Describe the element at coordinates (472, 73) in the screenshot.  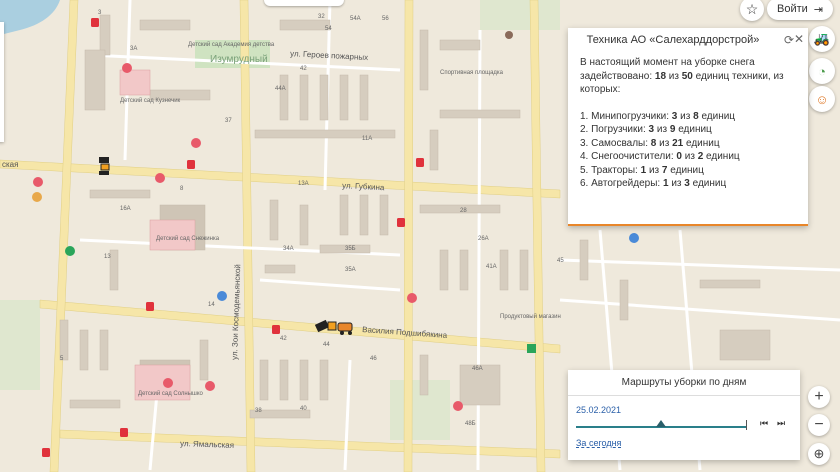
I see `poi-label: Спортивная площадка` at that location.